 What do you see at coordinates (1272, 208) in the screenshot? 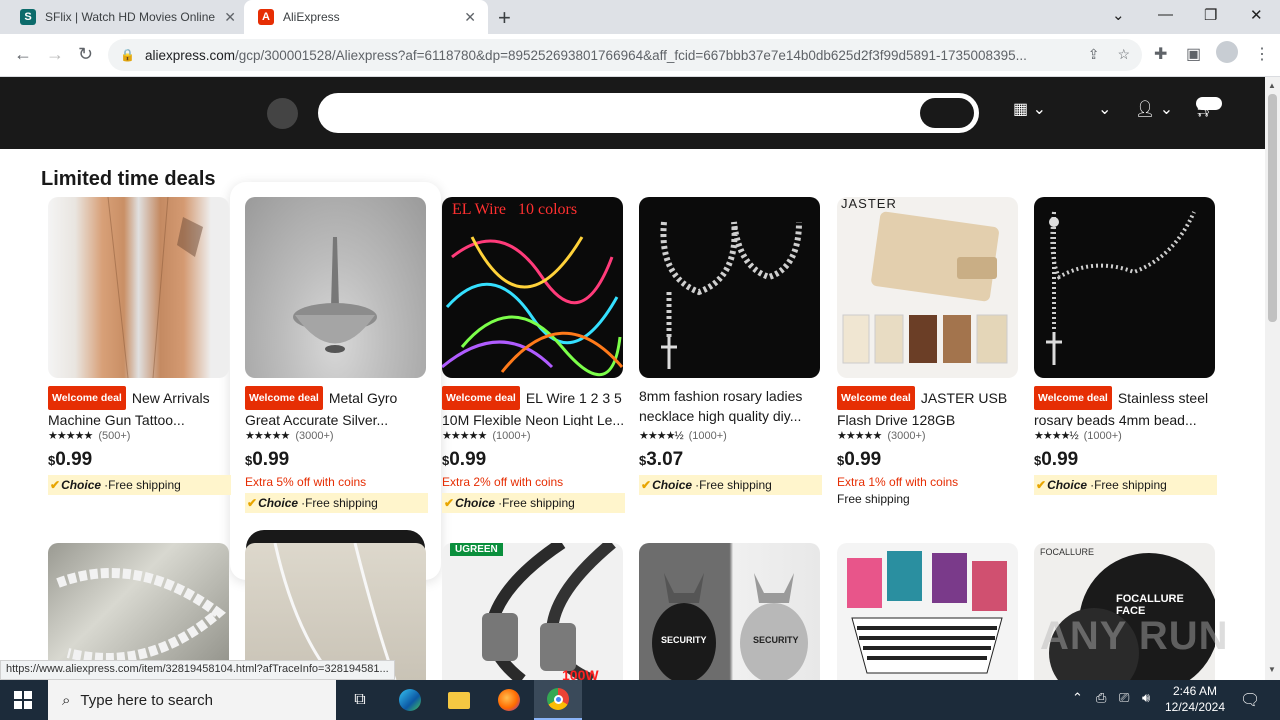
I see `scroll-thumb` at bounding box center [1272, 208].